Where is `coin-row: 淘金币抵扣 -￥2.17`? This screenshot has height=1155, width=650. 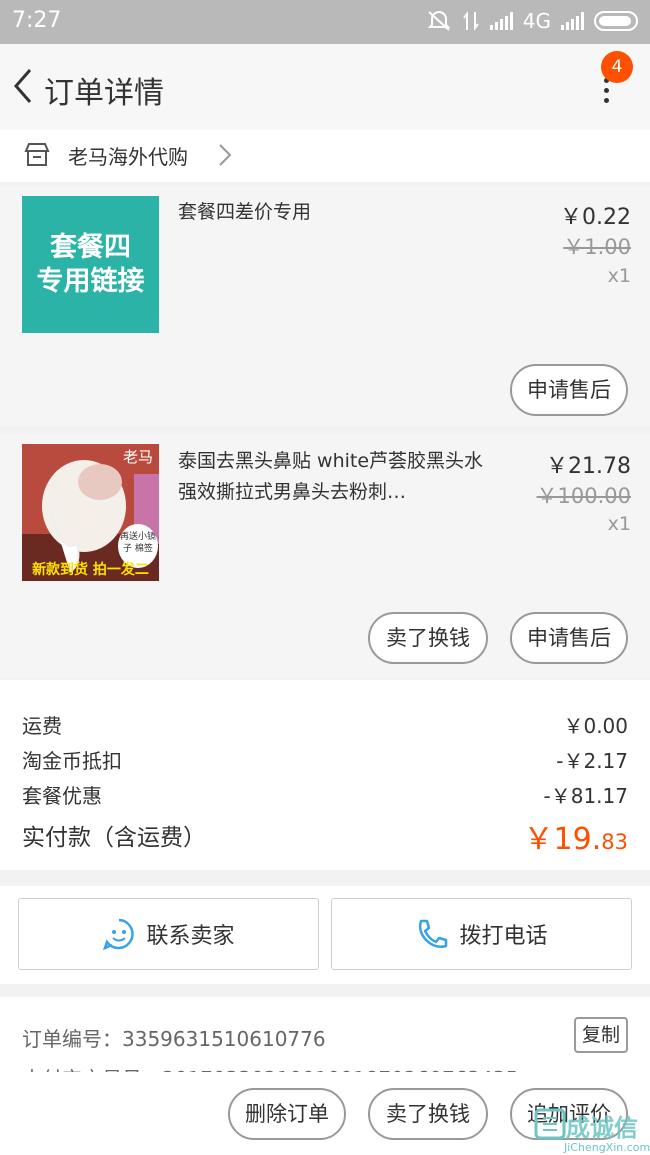 coin-row: 淘金币抵扣 -￥2.17 is located at coordinates (325, 759).